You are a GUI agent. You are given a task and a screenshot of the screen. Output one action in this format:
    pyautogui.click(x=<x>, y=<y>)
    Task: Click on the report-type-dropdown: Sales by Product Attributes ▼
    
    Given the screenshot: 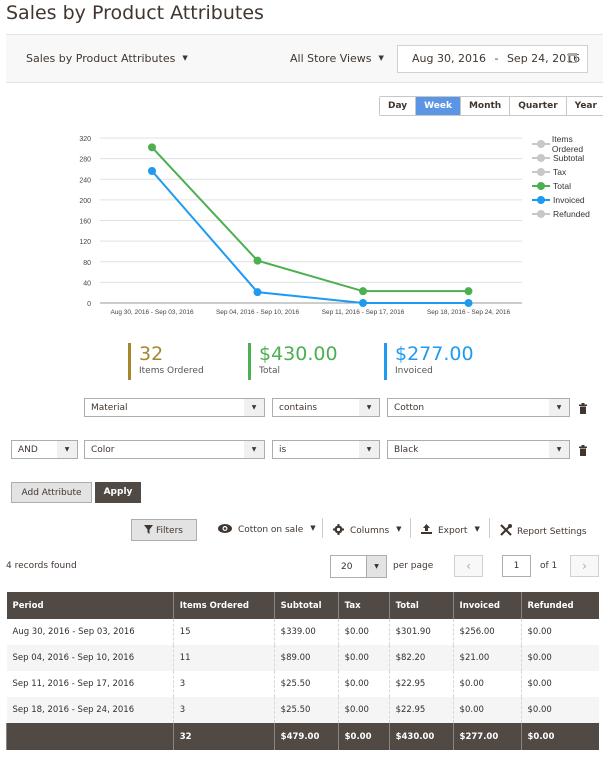 What is the action you would take?
    pyautogui.click(x=107, y=58)
    